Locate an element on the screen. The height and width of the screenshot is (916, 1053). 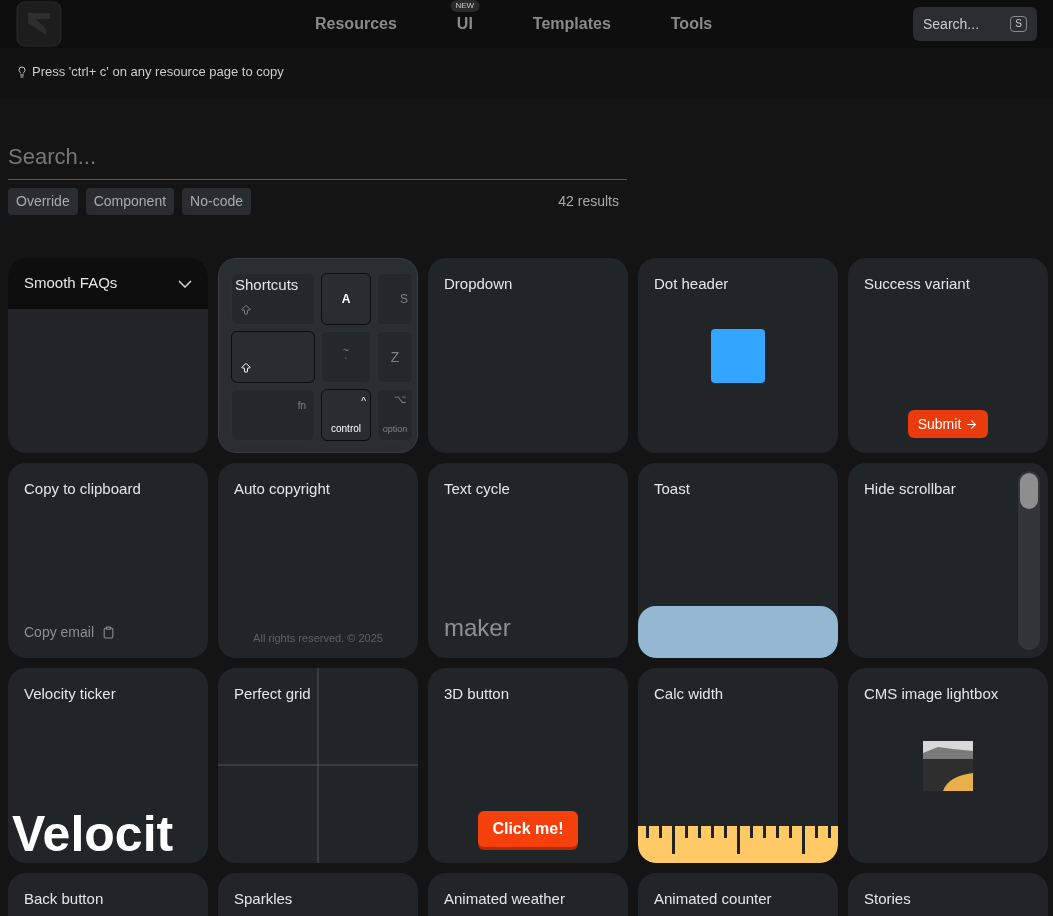
lightbulb-icon is located at coordinates (22, 72).